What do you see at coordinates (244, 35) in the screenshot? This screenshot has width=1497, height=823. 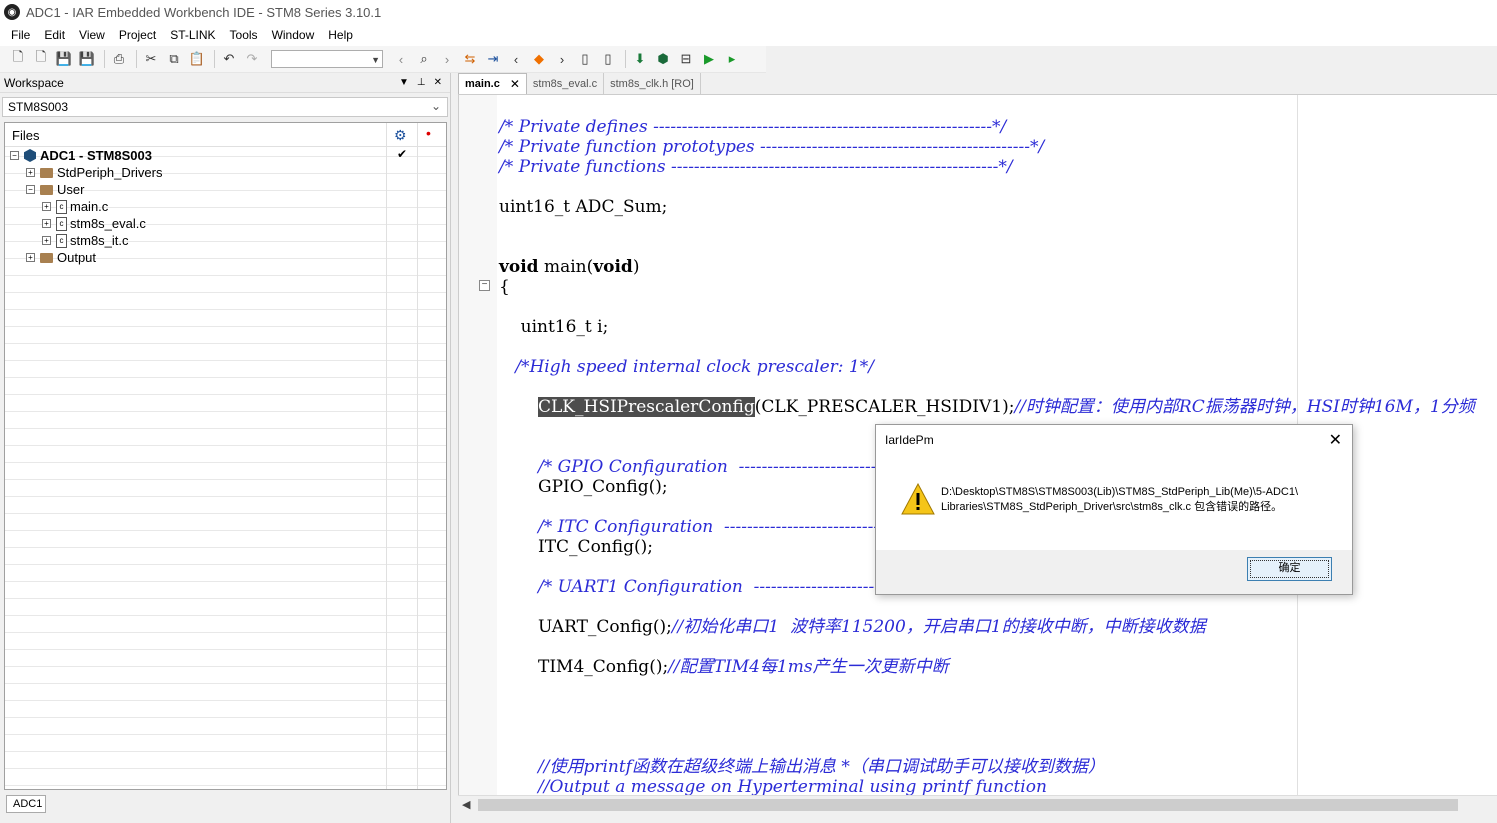 I see `menu-tools: Tools` at bounding box center [244, 35].